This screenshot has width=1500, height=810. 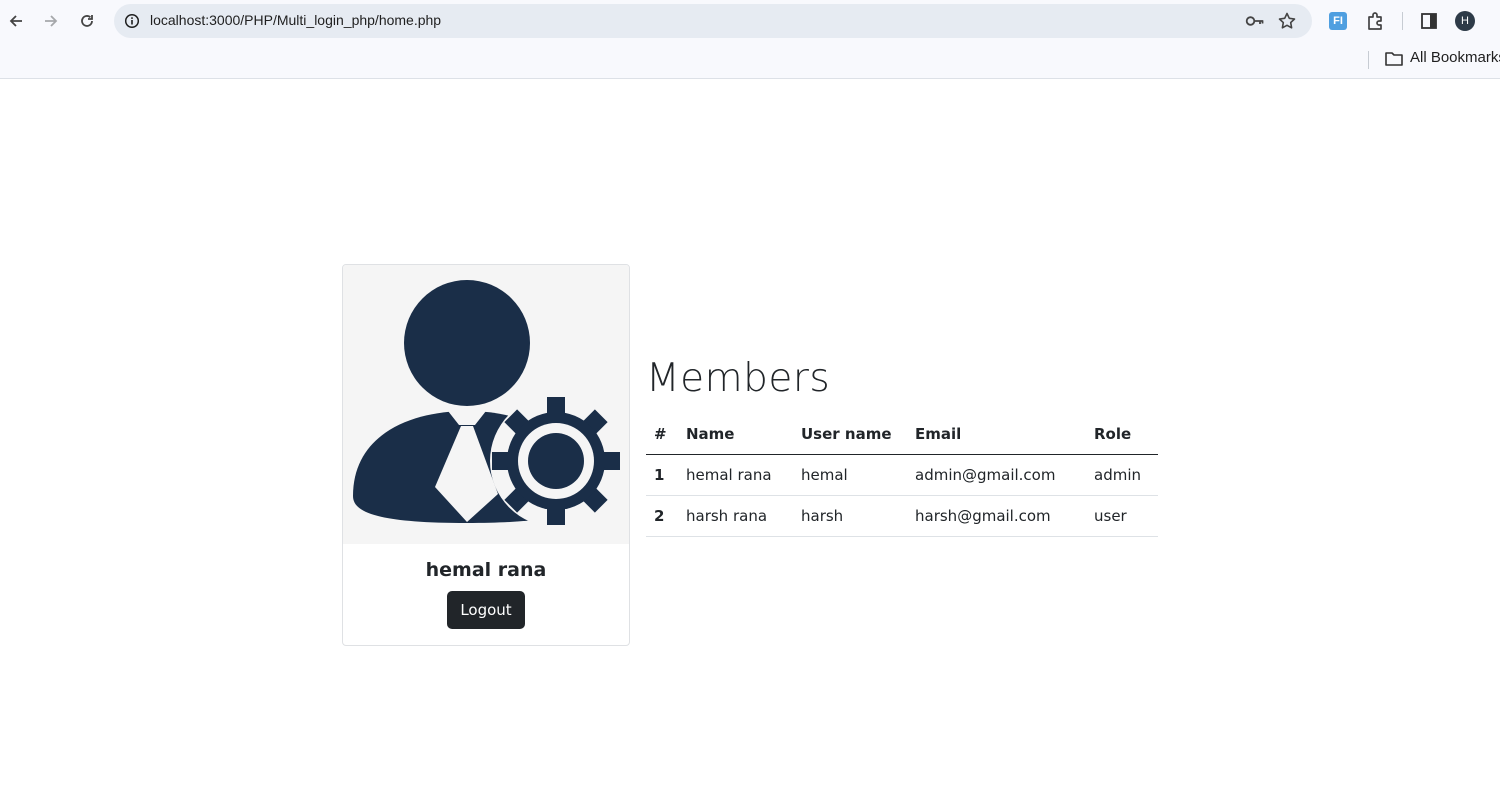 I want to click on extension-fi-icon: FI, so click(x=1338, y=21).